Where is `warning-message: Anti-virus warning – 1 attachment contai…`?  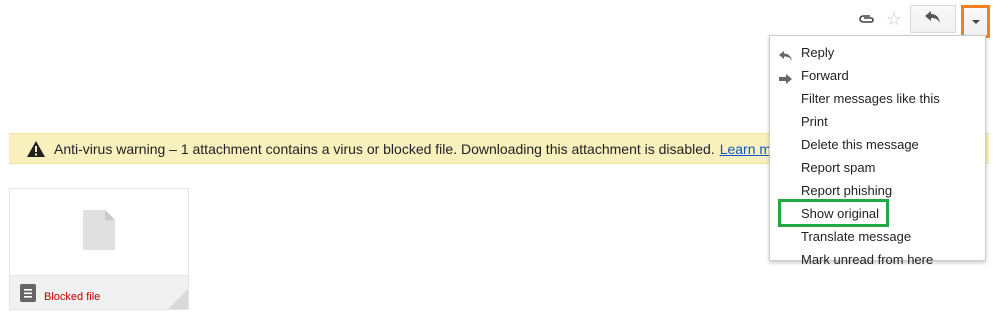
warning-message: Anti-virus warning – 1 attachment contai… is located at coordinates (384, 148).